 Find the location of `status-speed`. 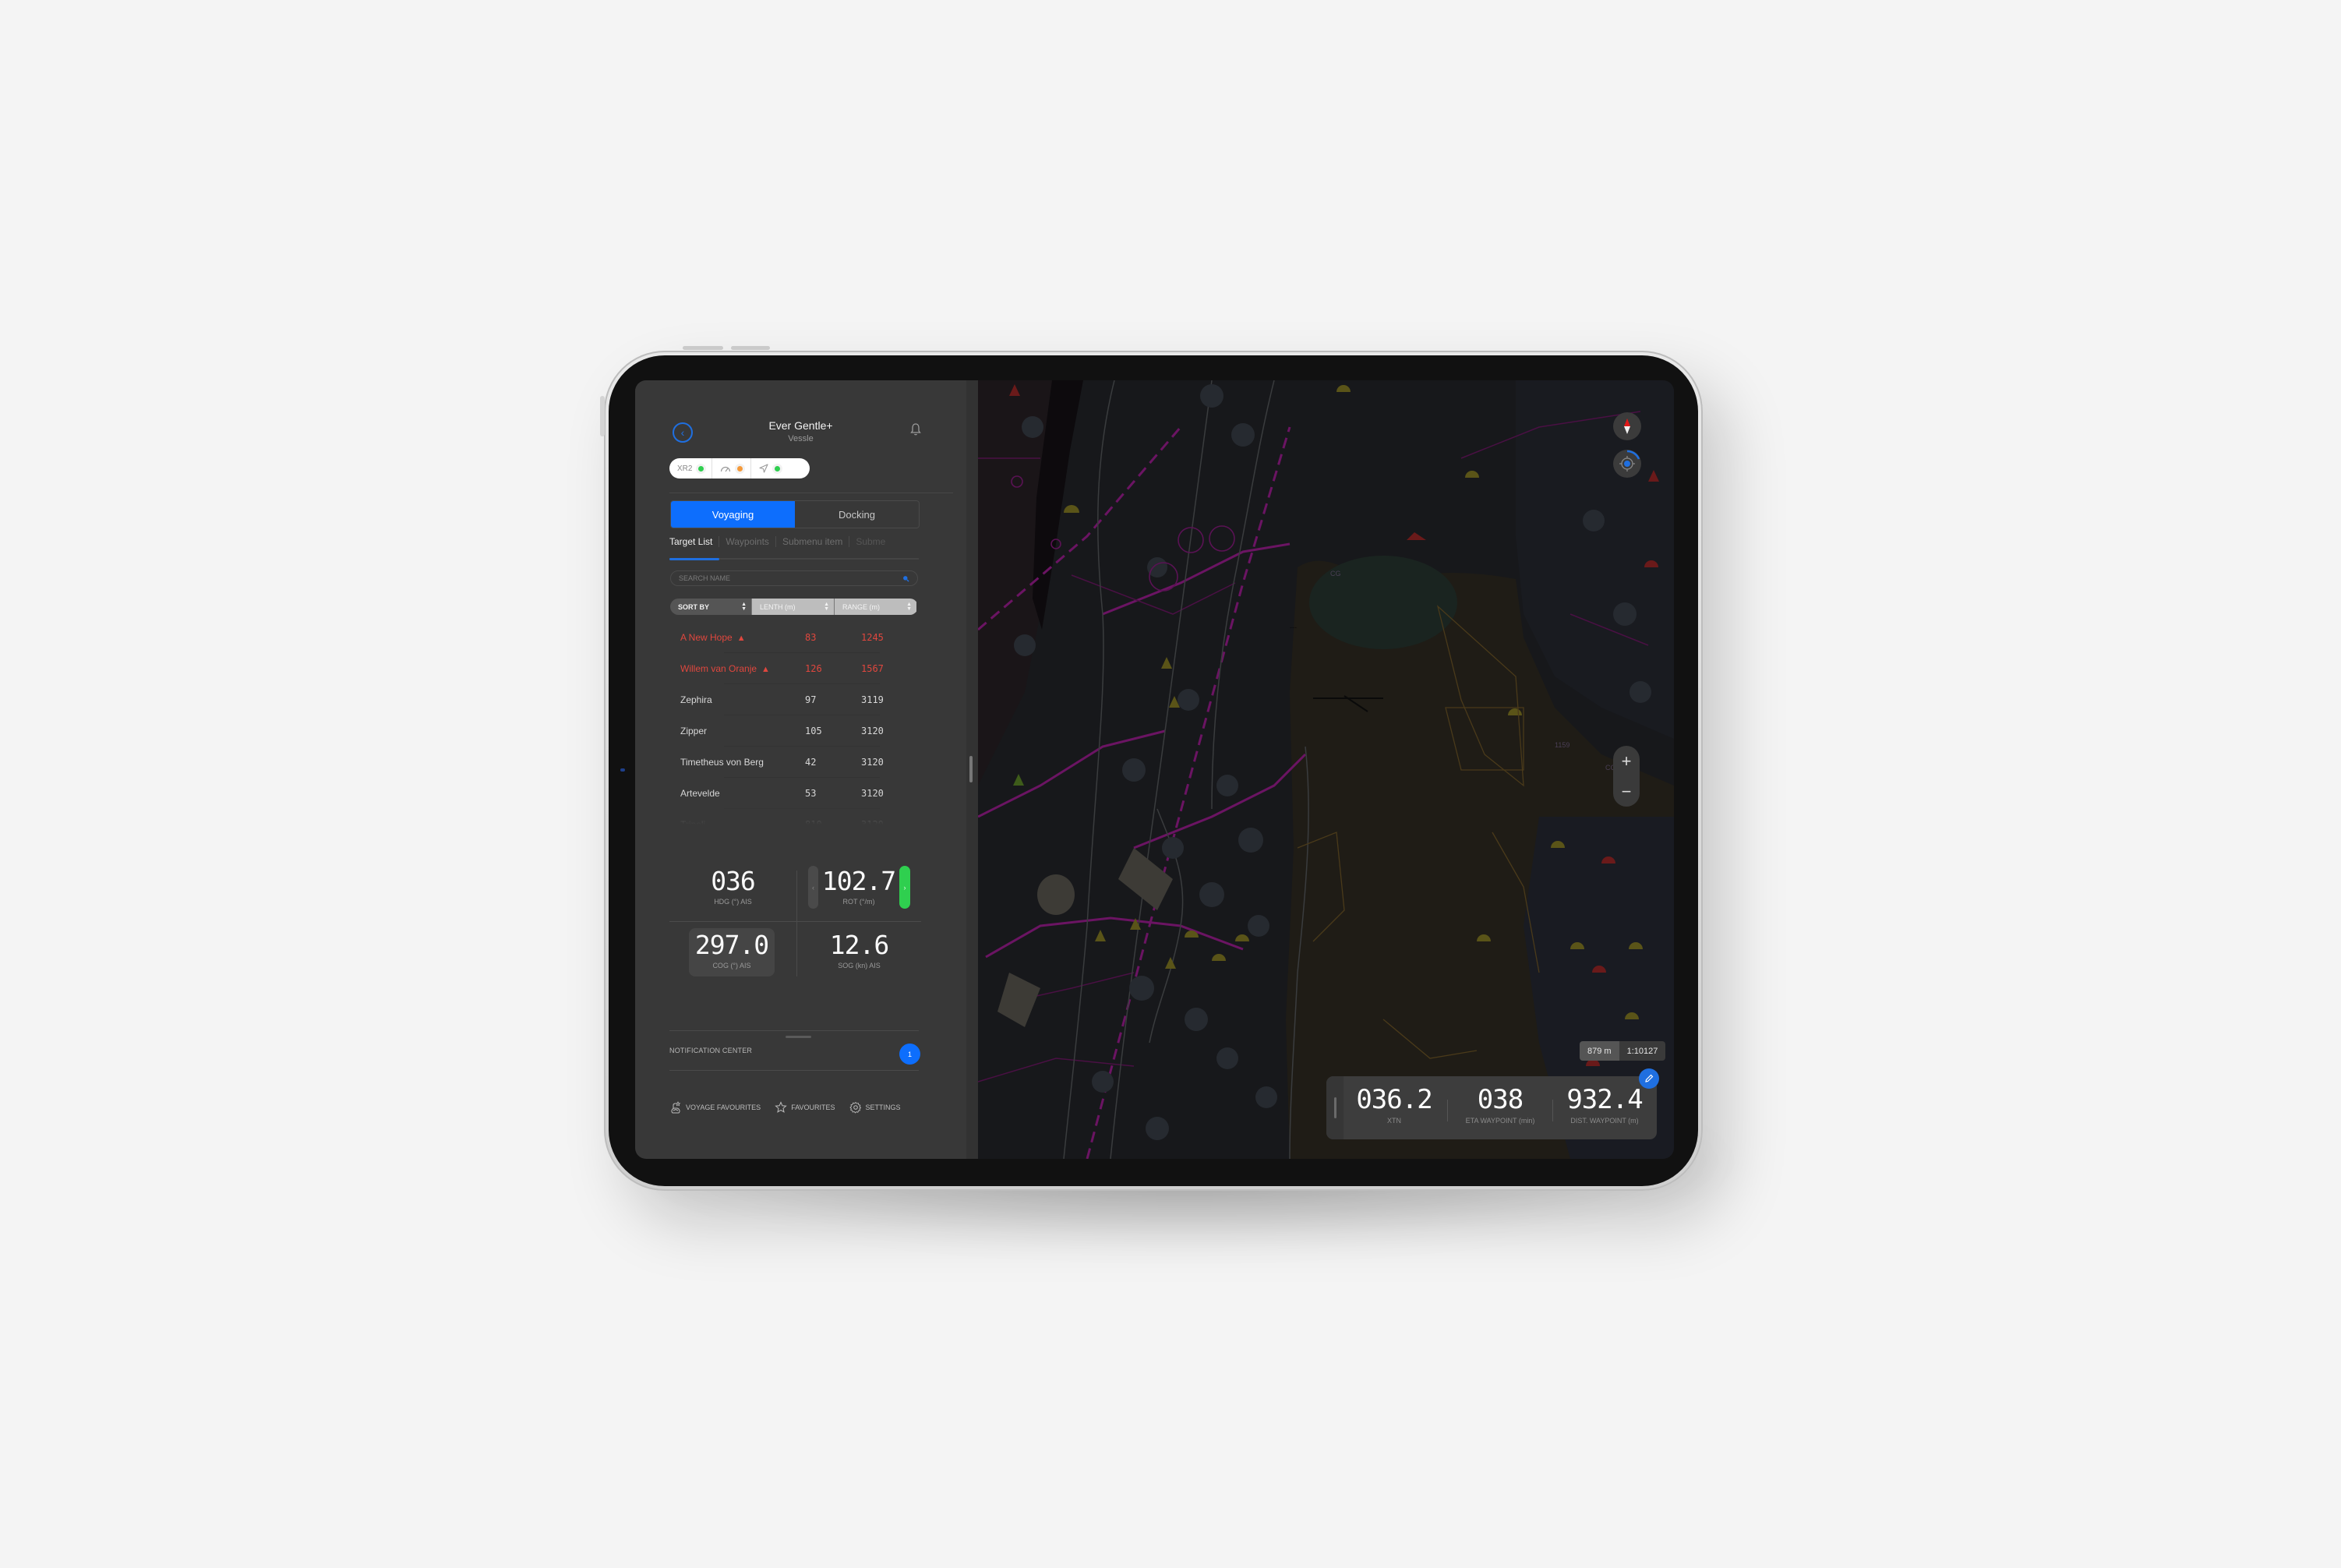

status-speed is located at coordinates (730, 468).